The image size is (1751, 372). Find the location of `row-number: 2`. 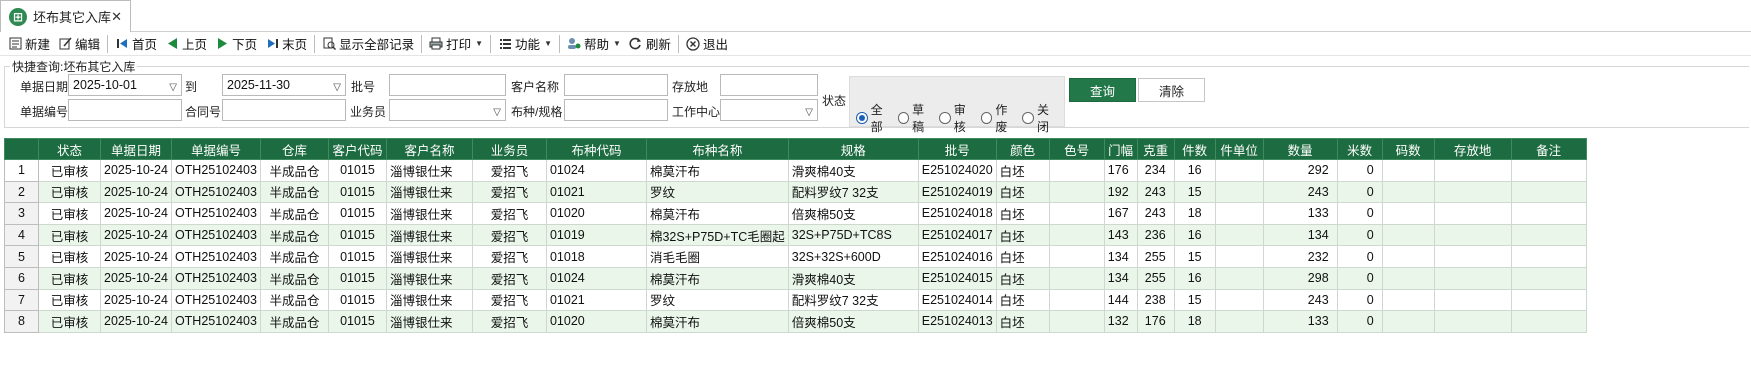

row-number: 2 is located at coordinates (21, 192).